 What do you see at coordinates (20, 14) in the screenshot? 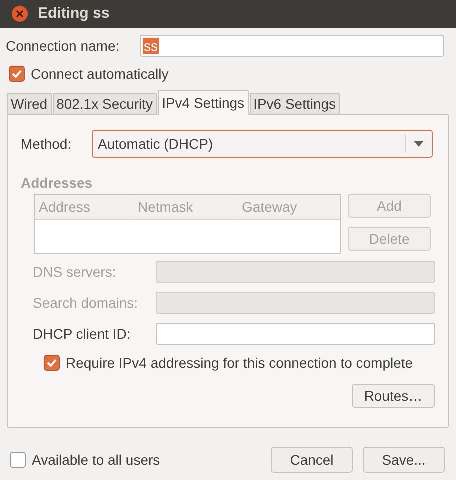
I see `close-icon` at bounding box center [20, 14].